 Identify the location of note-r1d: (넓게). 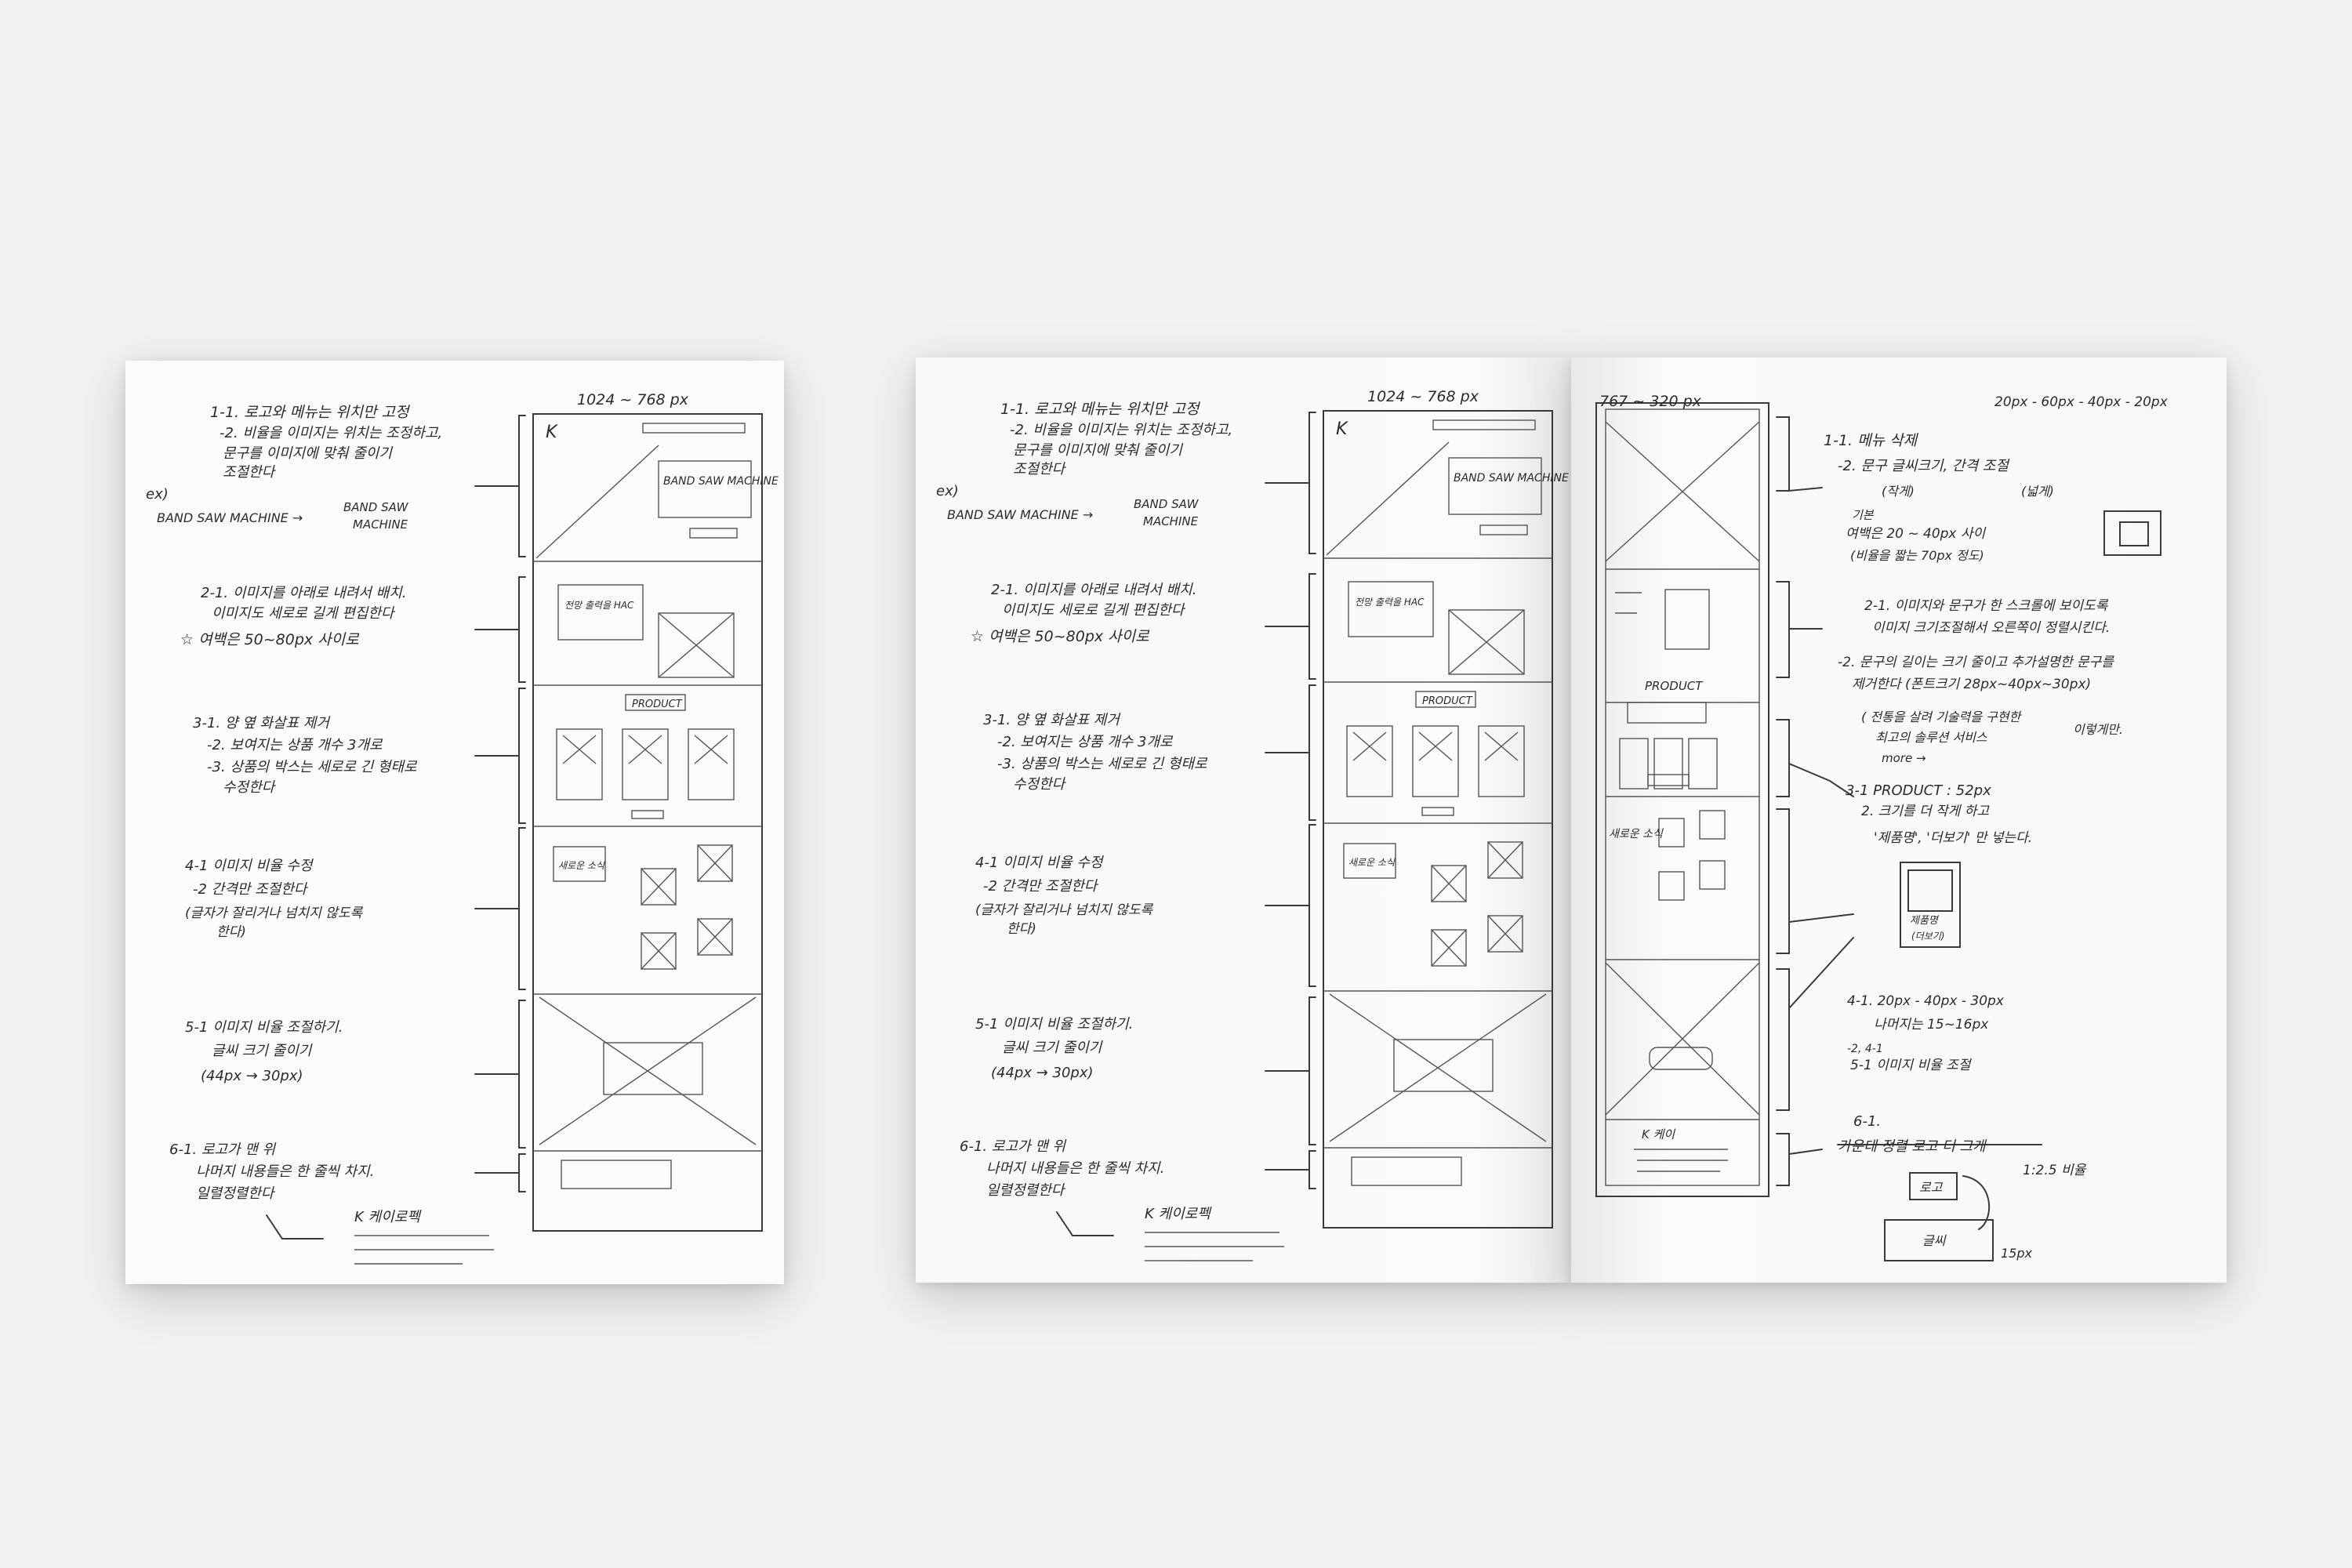
(2037, 491).